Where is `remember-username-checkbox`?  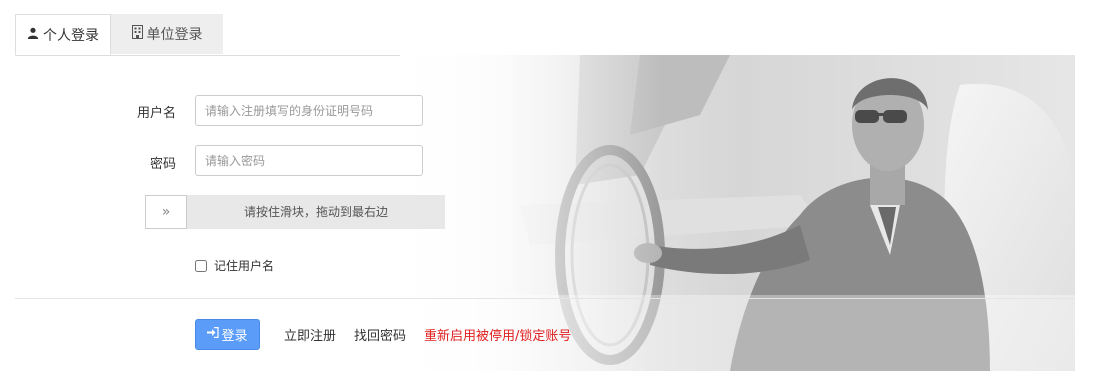 remember-username-checkbox is located at coordinates (201, 265).